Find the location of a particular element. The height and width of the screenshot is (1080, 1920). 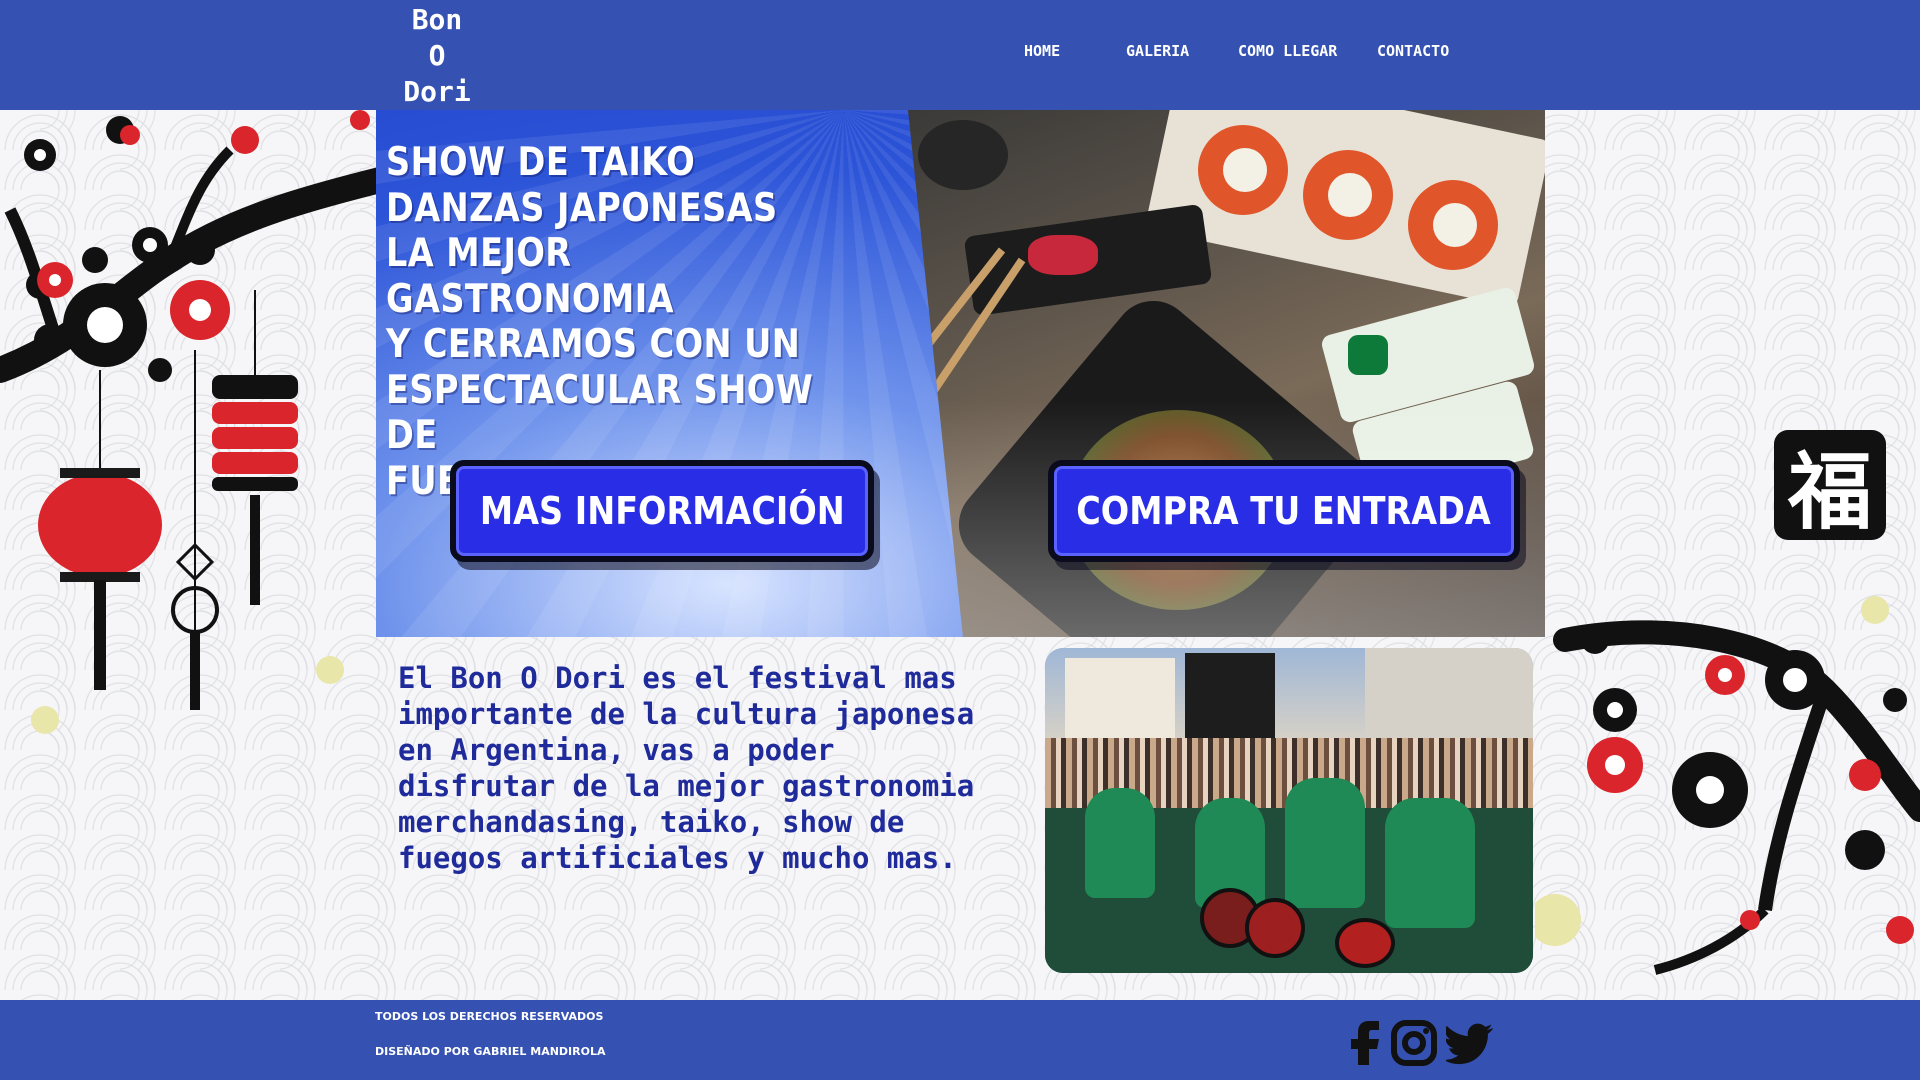

buy-ticket-button-label: Compra tu entrada is located at coordinates (1284, 511).